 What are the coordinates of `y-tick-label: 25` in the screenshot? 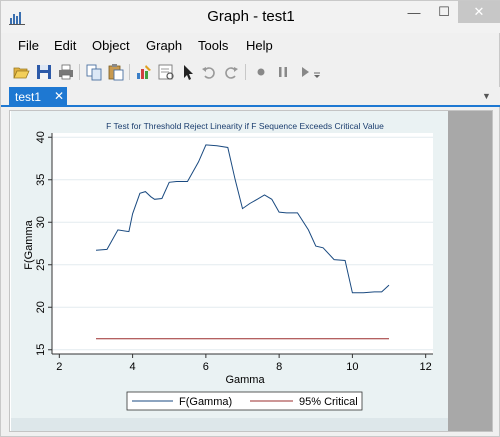 It's located at (41, 265).